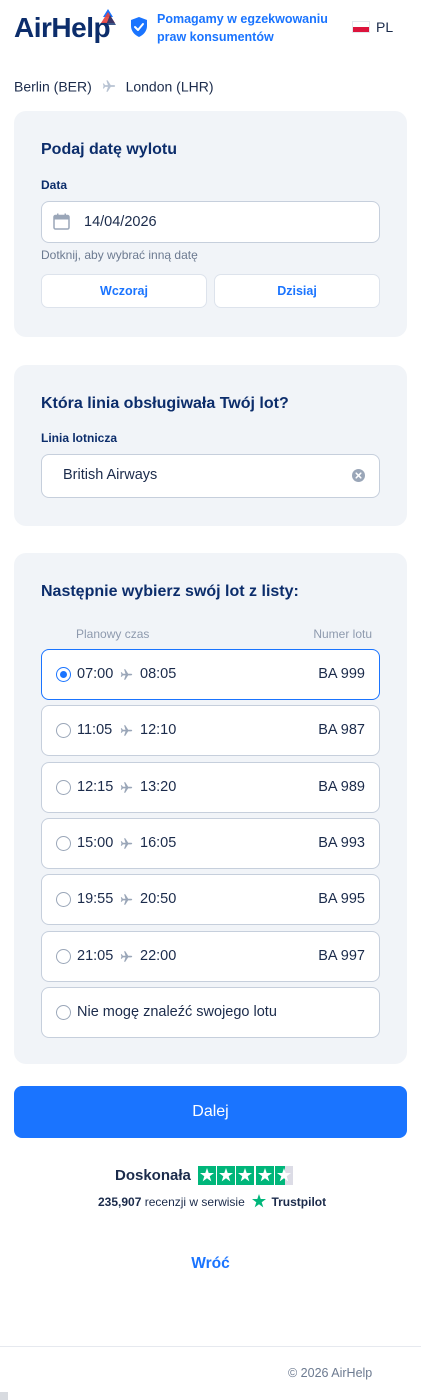 The height and width of the screenshot is (1400, 421). What do you see at coordinates (210, 900) in the screenshot?
I see `flight-option: 19:55 20:50 BA 995` at bounding box center [210, 900].